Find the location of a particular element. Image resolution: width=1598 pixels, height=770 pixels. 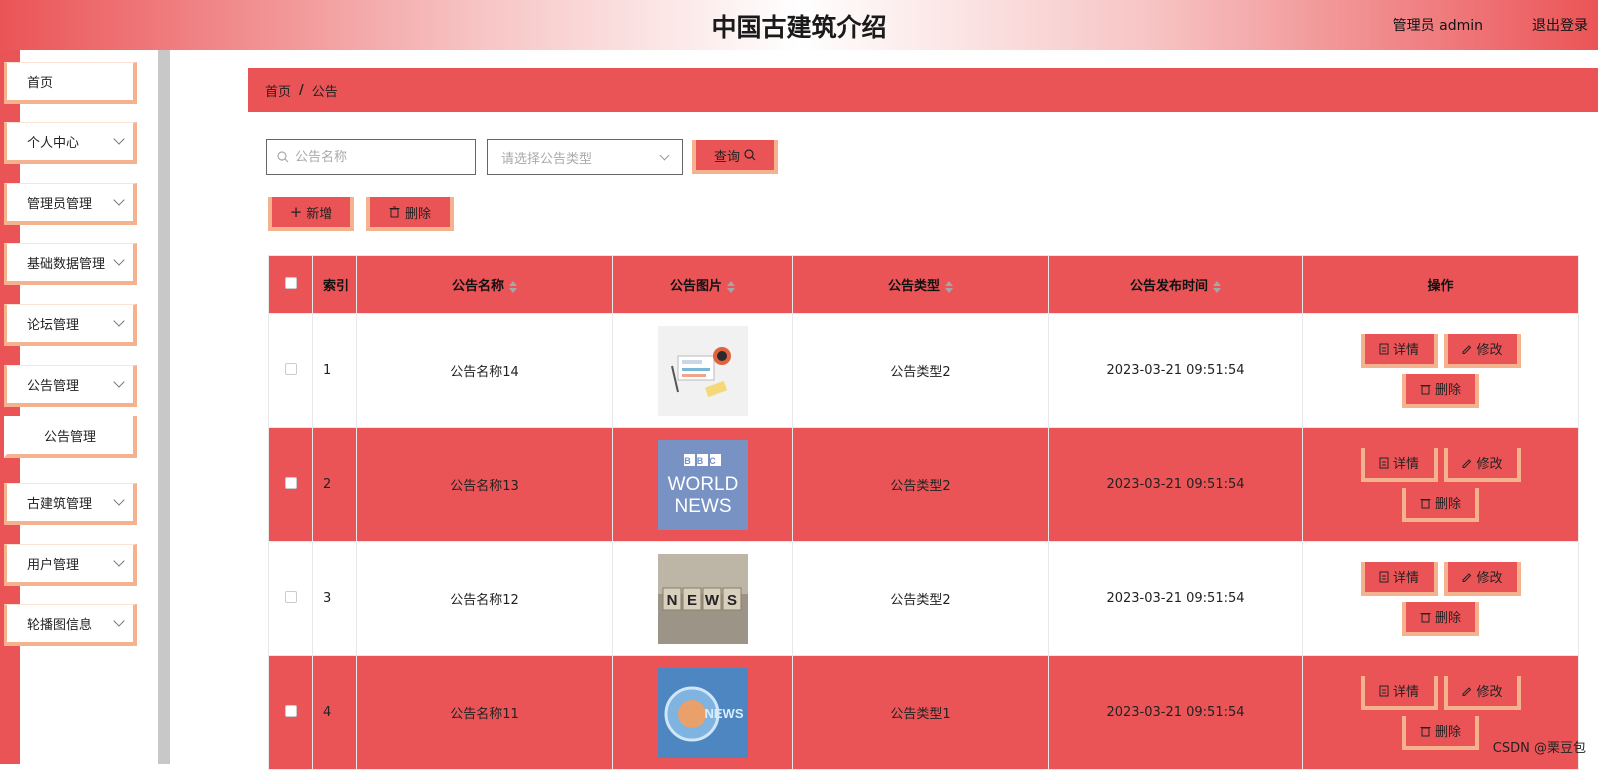

sidebar-item-carousel: 轮播图信息 is located at coordinates (70, 625).